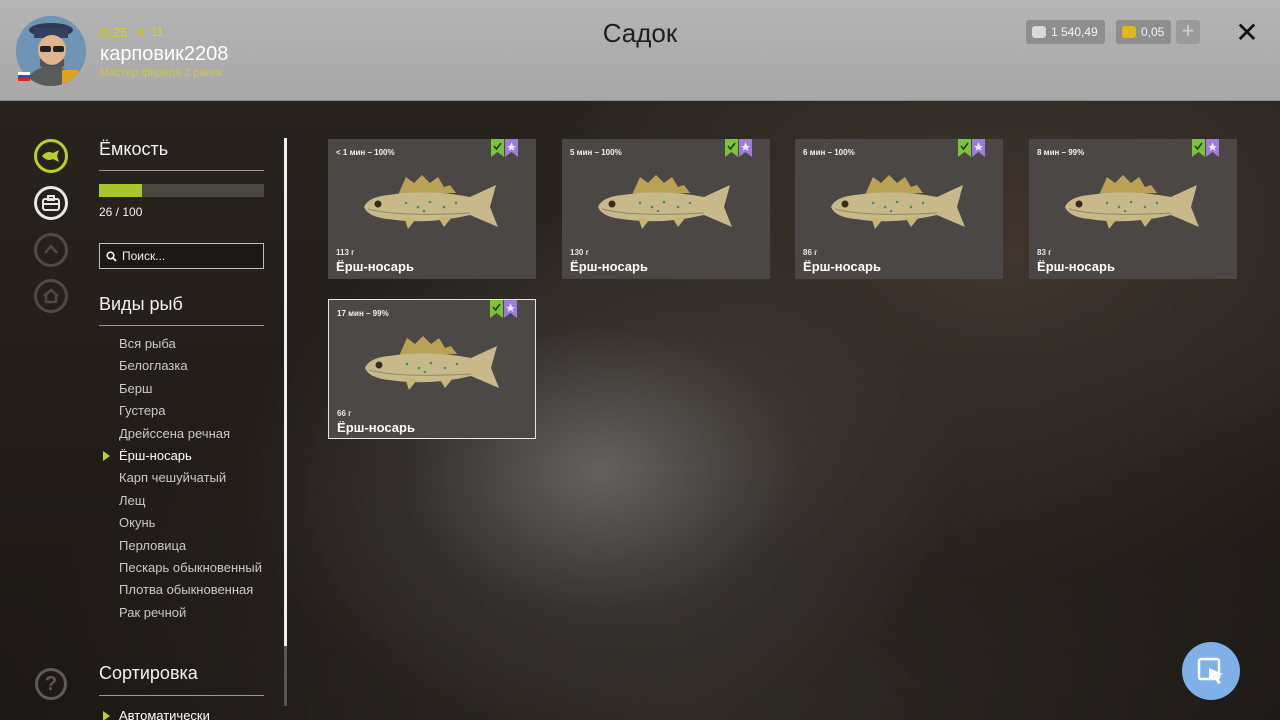 The width and height of the screenshot is (1280, 720). Describe the element at coordinates (191, 455) in the screenshot. I see `species-item: Ёрш-носарь` at that location.